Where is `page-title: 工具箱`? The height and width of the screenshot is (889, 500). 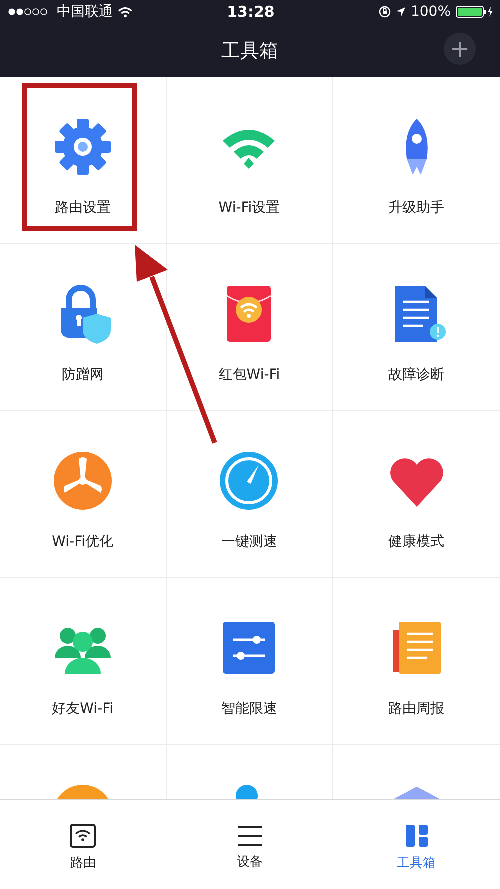 page-title: 工具箱 is located at coordinates (250, 51).